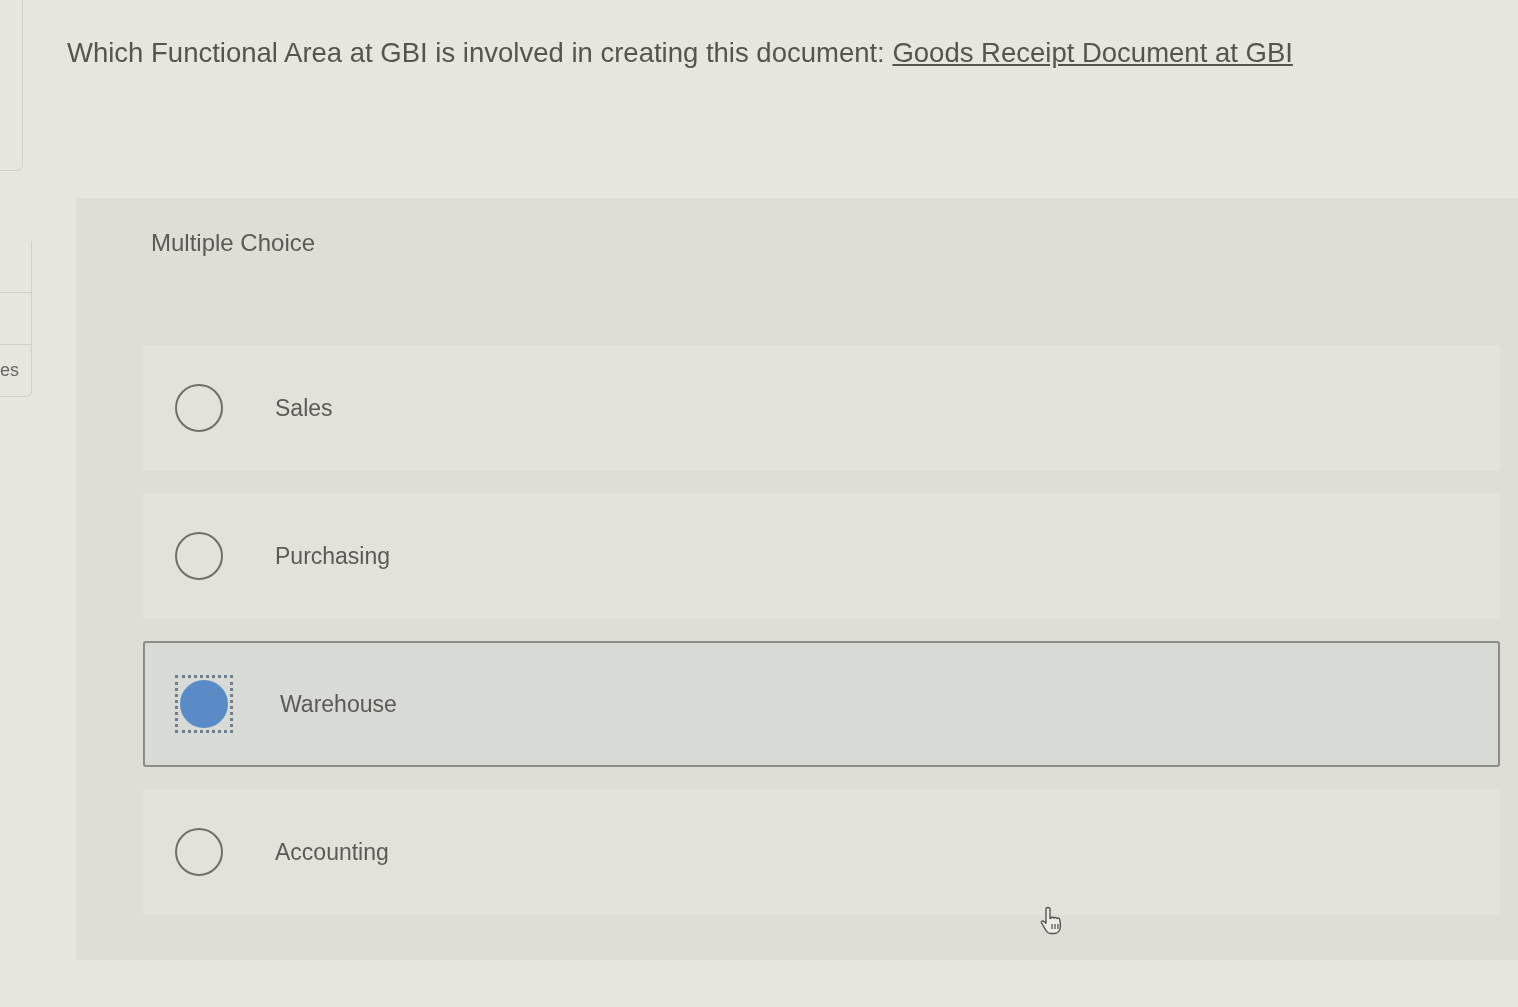 Image resolution: width=1518 pixels, height=1007 pixels. I want to click on answer-option: Purchasing, so click(821, 556).